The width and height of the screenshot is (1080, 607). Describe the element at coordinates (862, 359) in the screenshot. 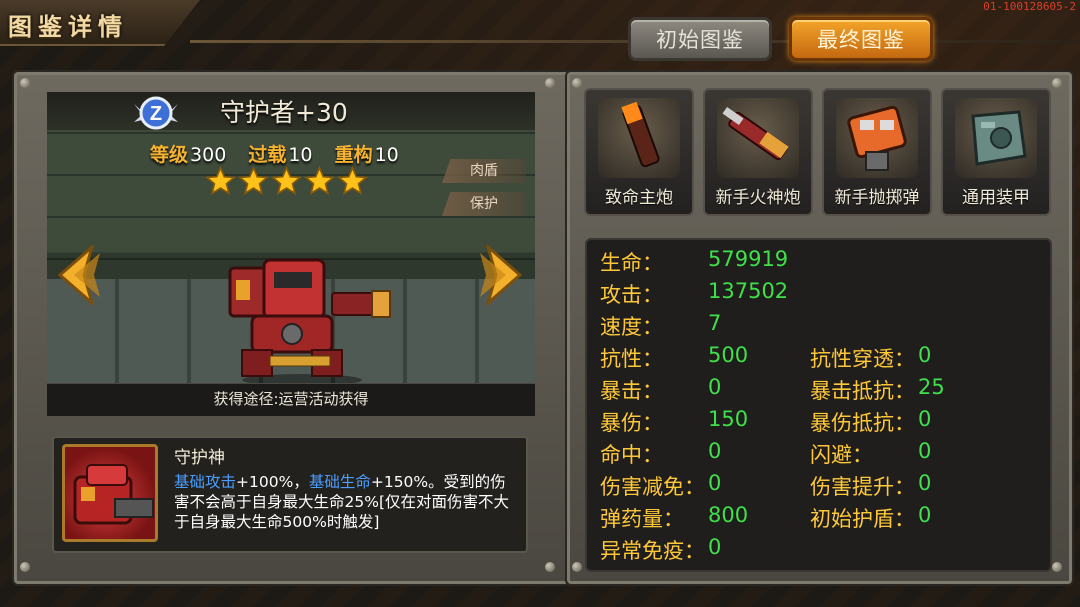

I see `attribute-label: 抗性穿透：` at that location.